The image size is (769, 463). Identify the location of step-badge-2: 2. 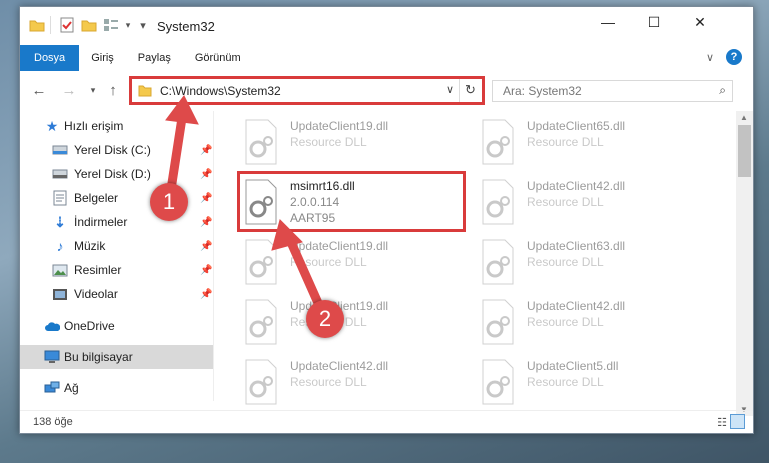
(325, 319).